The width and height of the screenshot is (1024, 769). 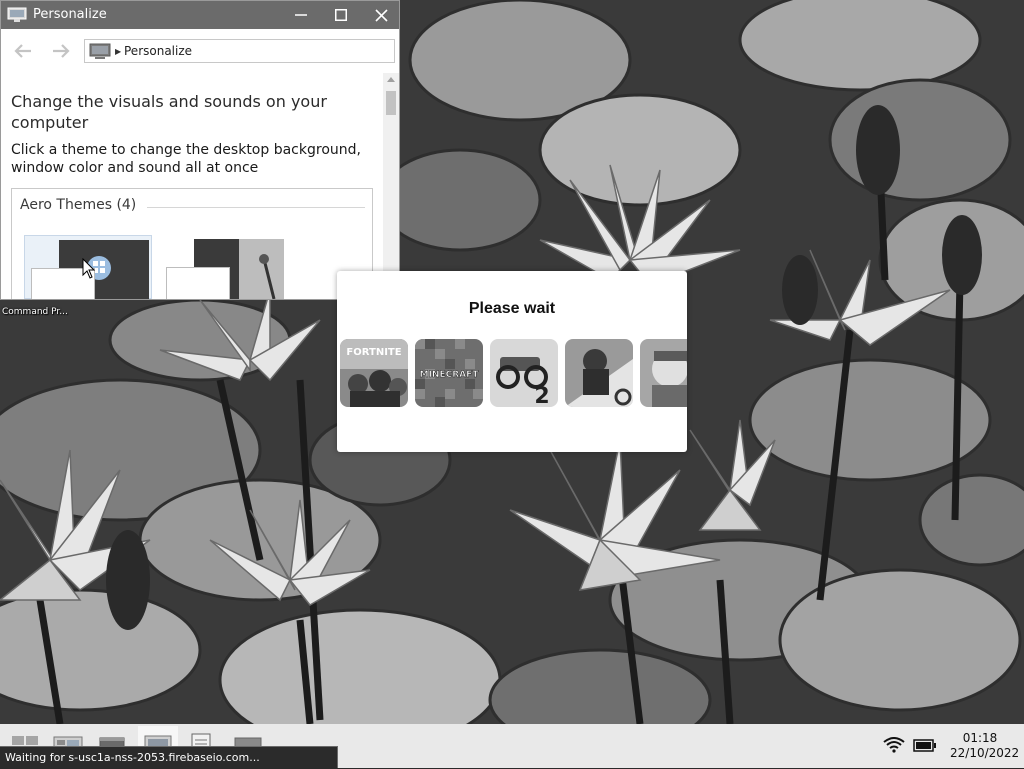 I want to click on back-arrow-icon, so click(x=23, y=51).